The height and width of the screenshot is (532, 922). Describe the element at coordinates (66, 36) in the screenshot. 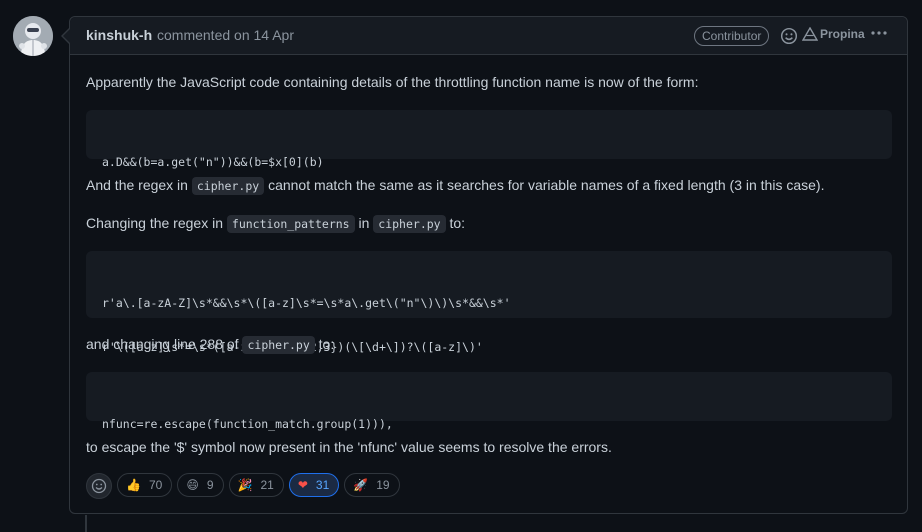

I see `comment-arrow-fill` at that location.